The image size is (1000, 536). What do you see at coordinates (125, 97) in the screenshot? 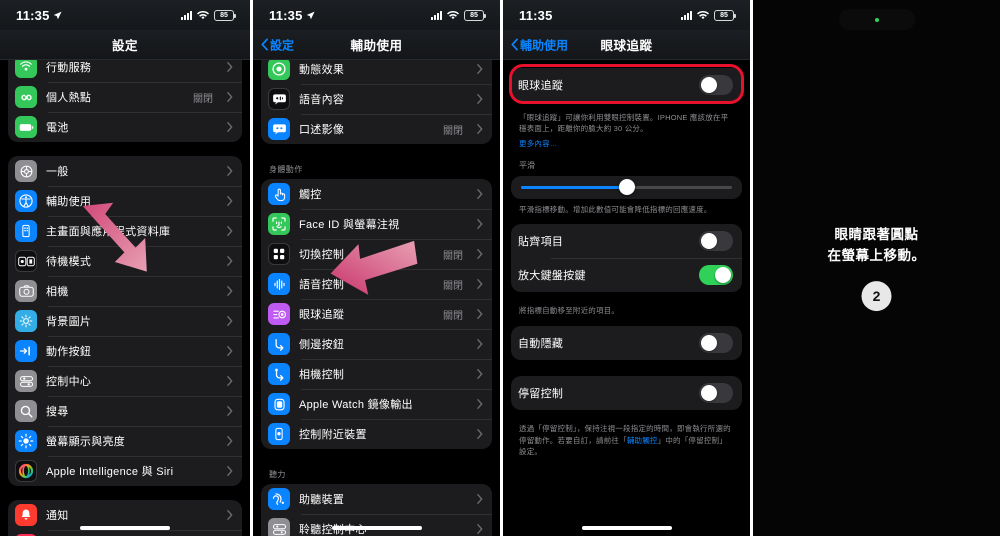
I see `row-個人熱點: 個人熱點 關閉` at bounding box center [125, 97].